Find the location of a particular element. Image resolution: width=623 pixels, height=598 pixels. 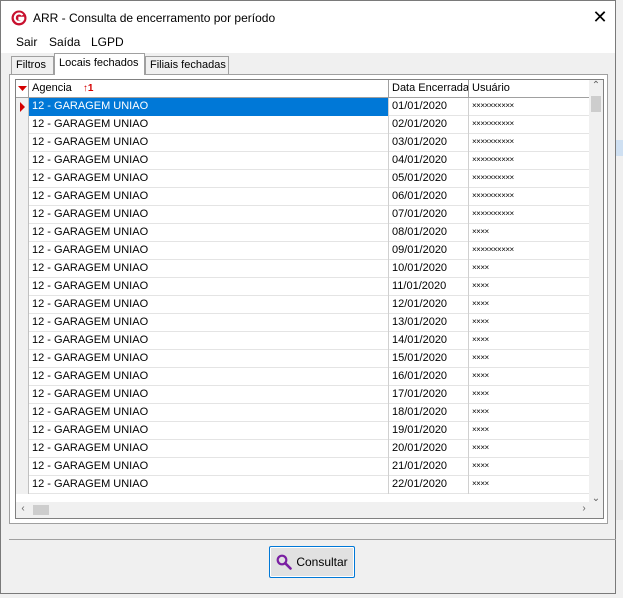

table-row: 12 - GARAGEM UNIAO 06/01/2020 ×××××××××× is located at coordinates (303, 197).